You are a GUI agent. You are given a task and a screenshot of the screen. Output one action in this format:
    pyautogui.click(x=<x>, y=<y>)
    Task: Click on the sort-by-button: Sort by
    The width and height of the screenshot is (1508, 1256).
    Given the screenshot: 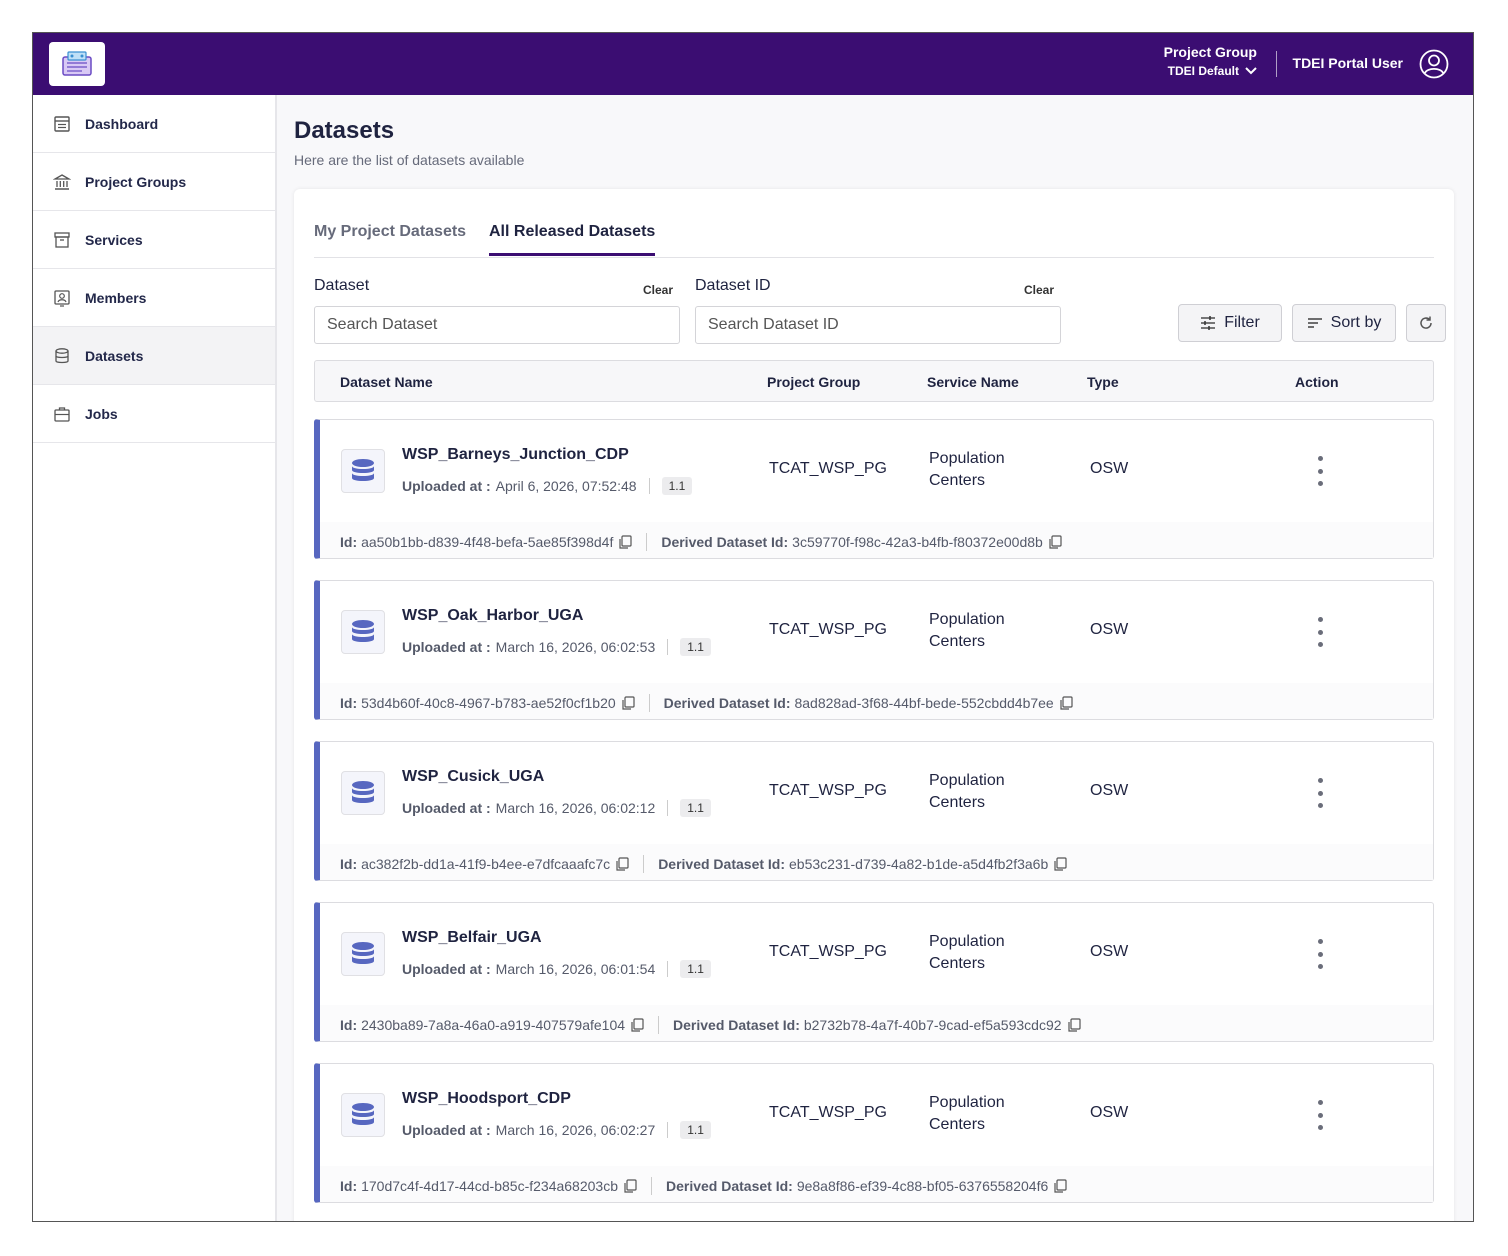 What is the action you would take?
    pyautogui.click(x=1344, y=323)
    